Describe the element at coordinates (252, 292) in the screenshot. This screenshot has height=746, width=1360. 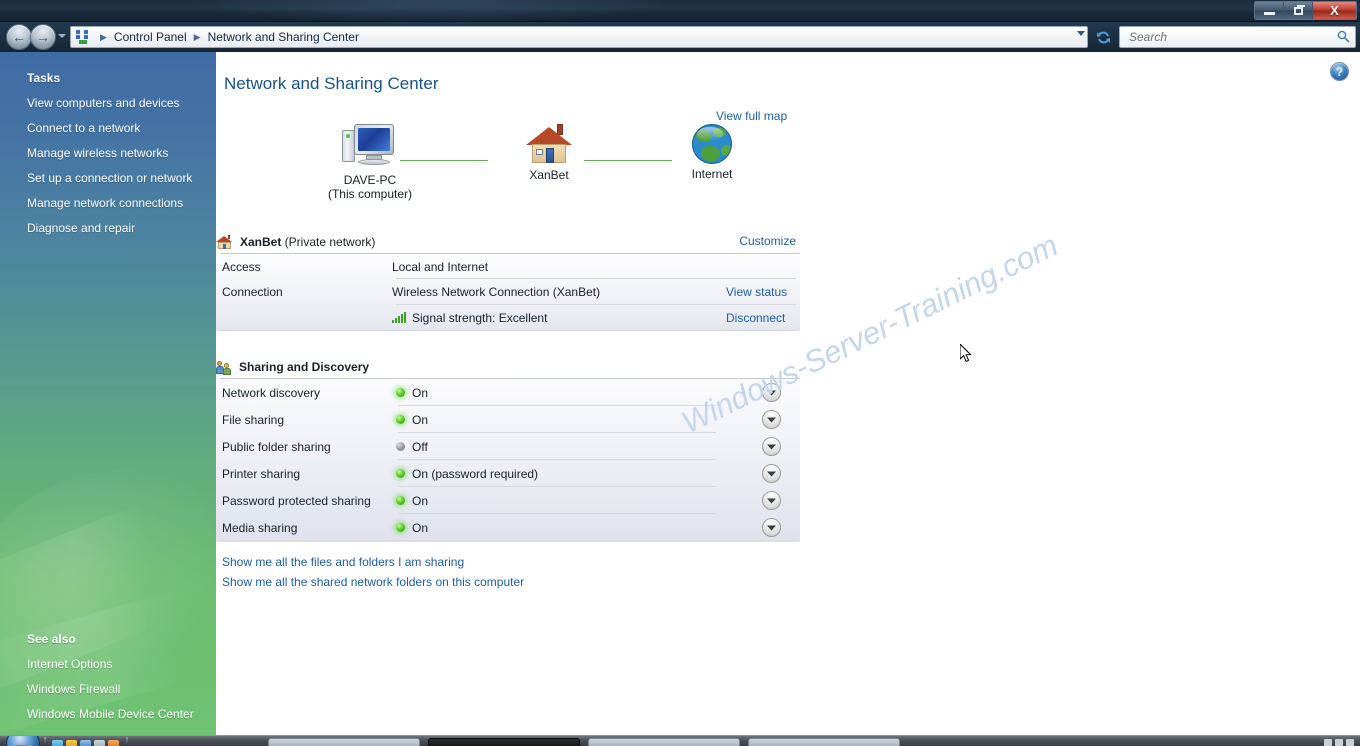
I see `detail-key-connection: Connection` at that location.